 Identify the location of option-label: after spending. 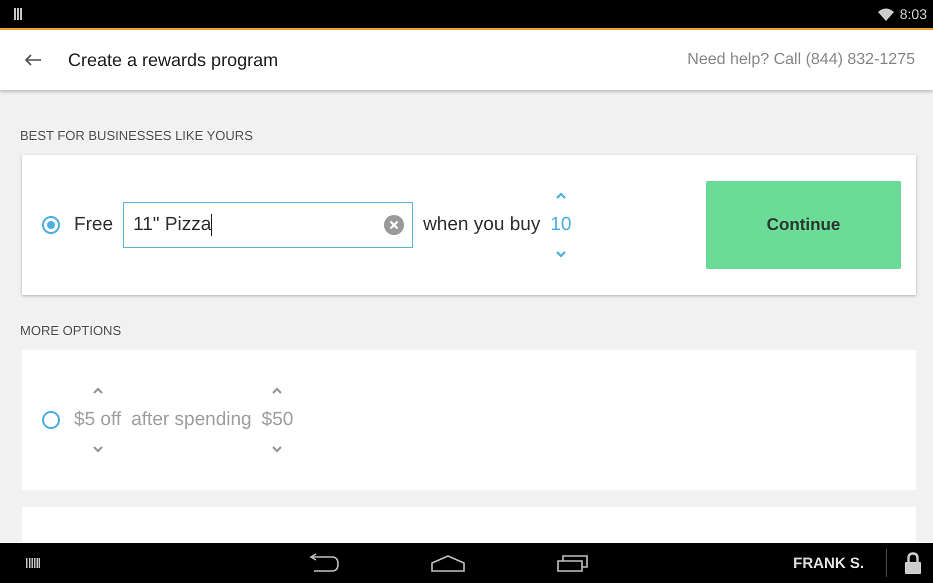
(191, 420).